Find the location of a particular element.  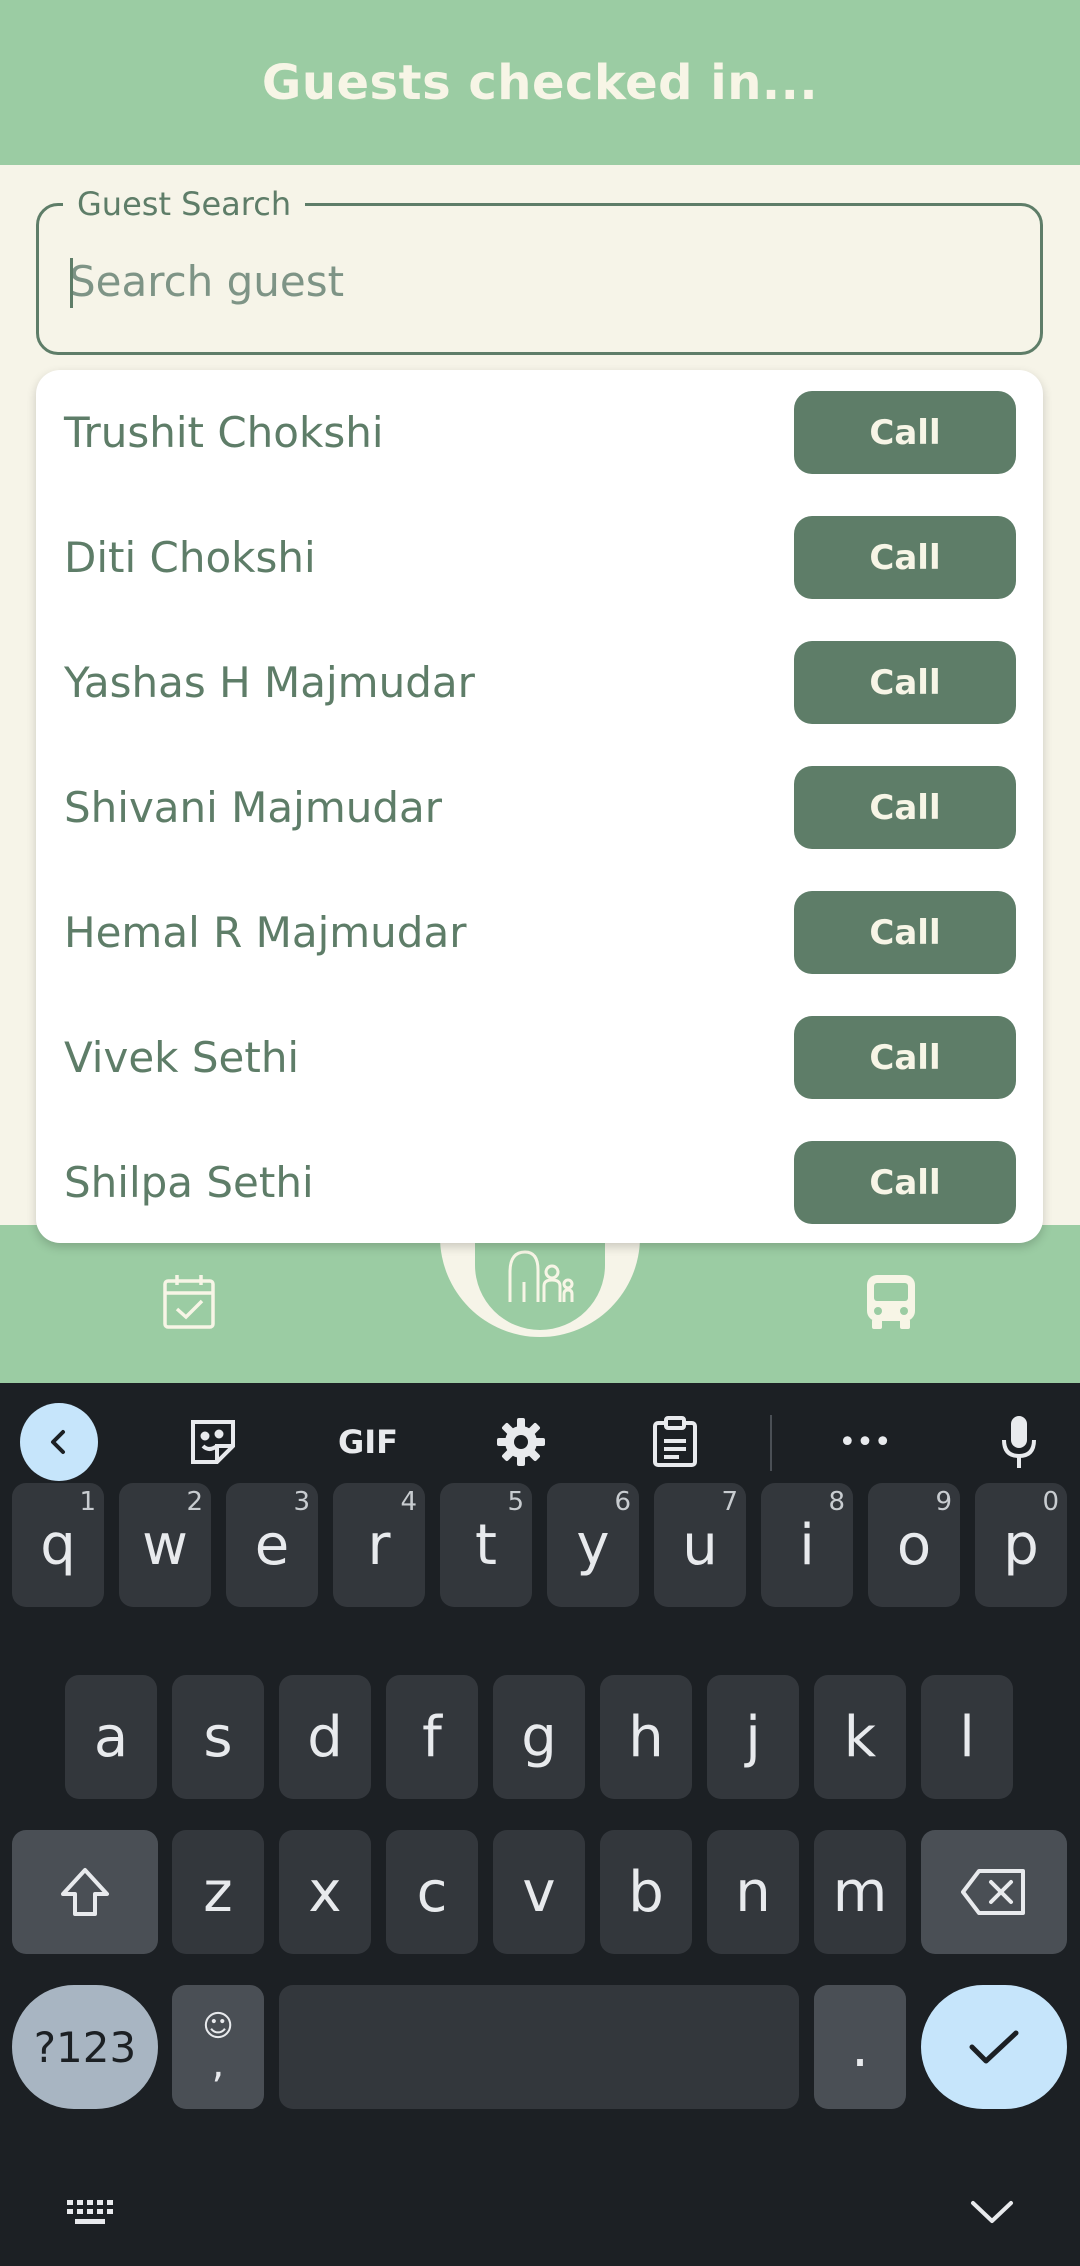

key-j: j is located at coordinates (753, 1737).